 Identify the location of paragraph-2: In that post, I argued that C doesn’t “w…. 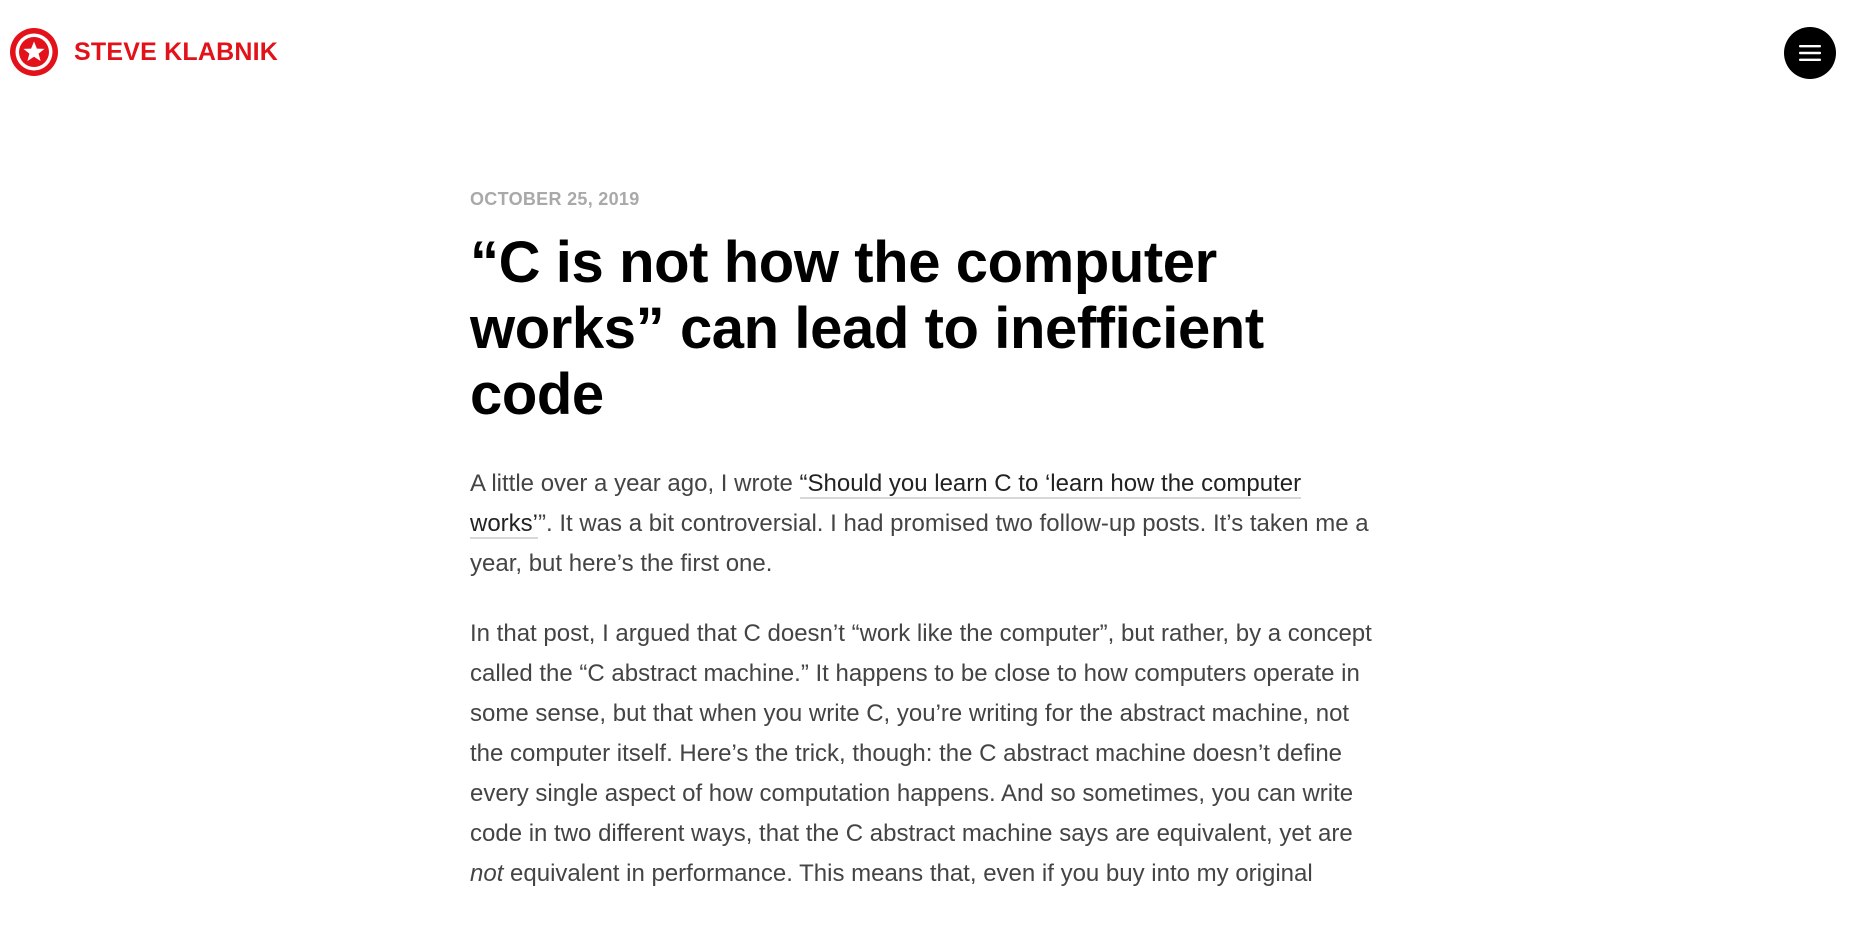
(925, 754).